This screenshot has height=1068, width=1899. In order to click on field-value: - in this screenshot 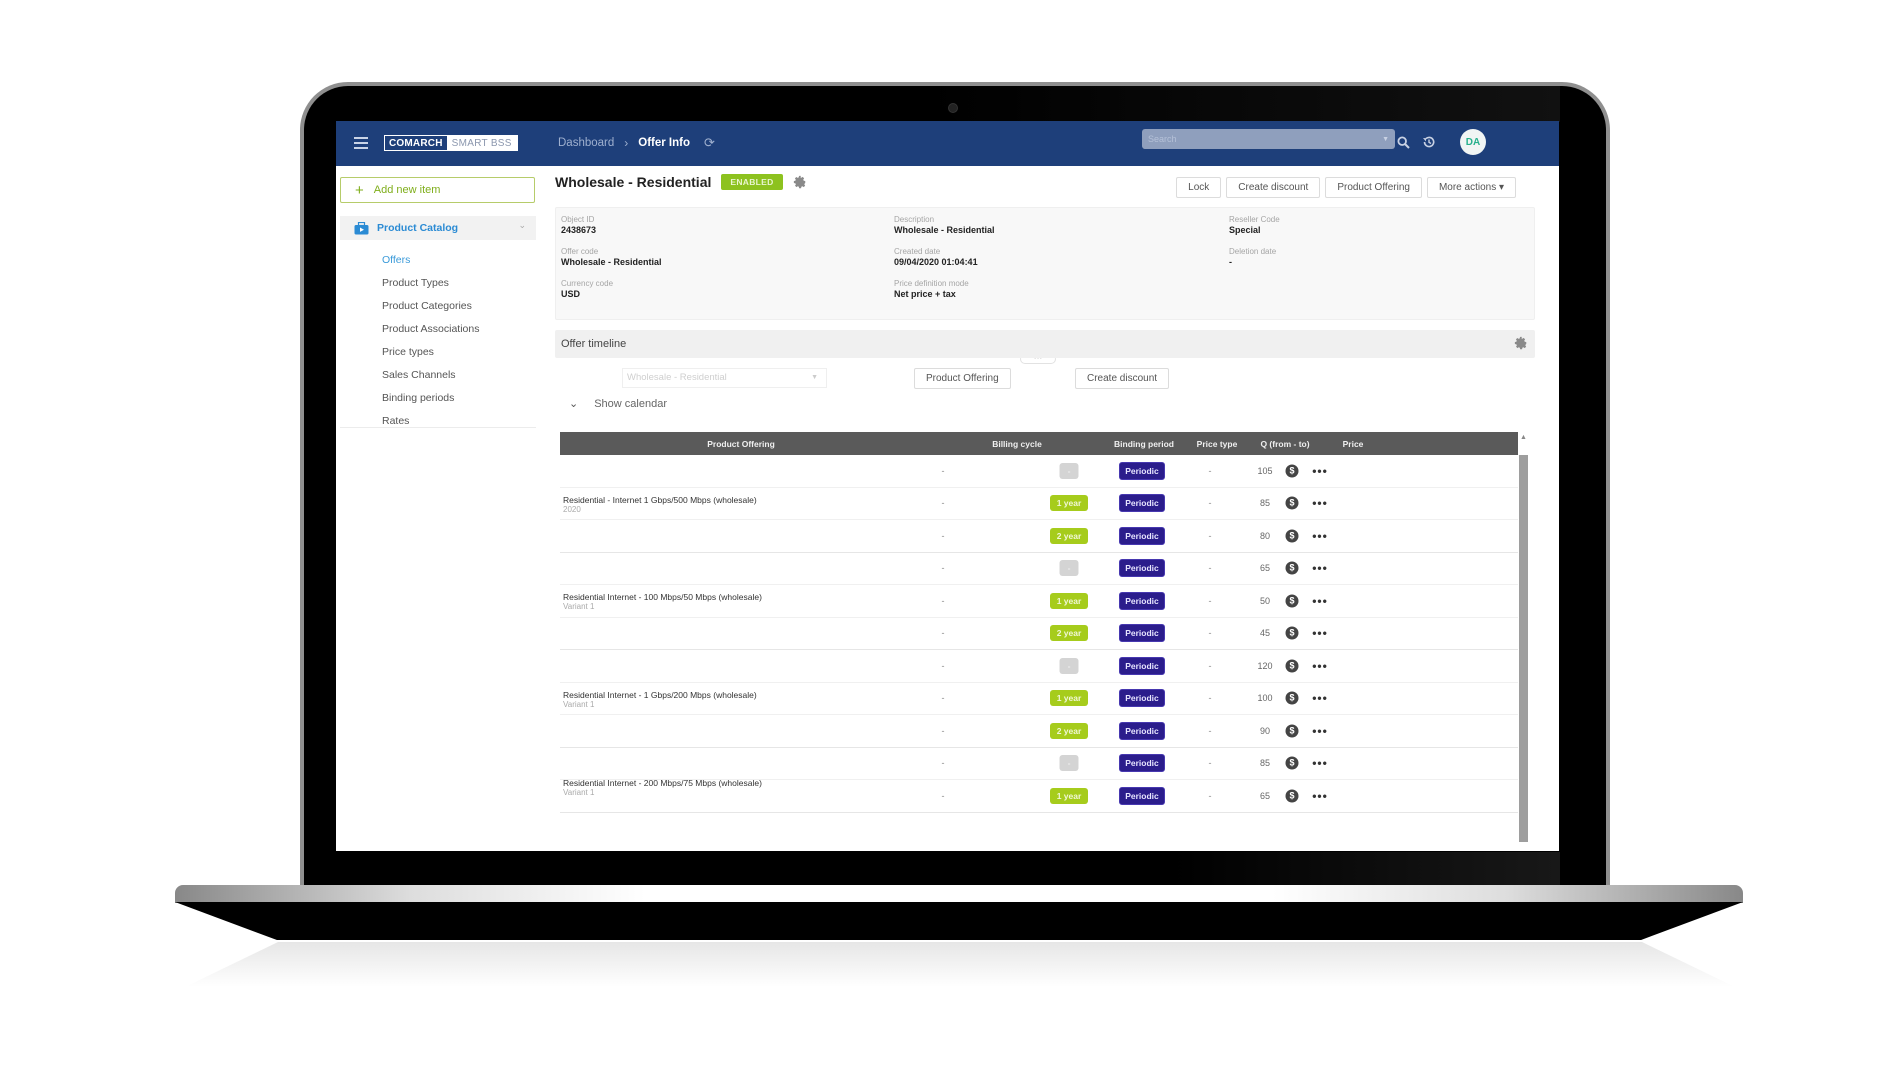, I will do `click(1230, 262)`.